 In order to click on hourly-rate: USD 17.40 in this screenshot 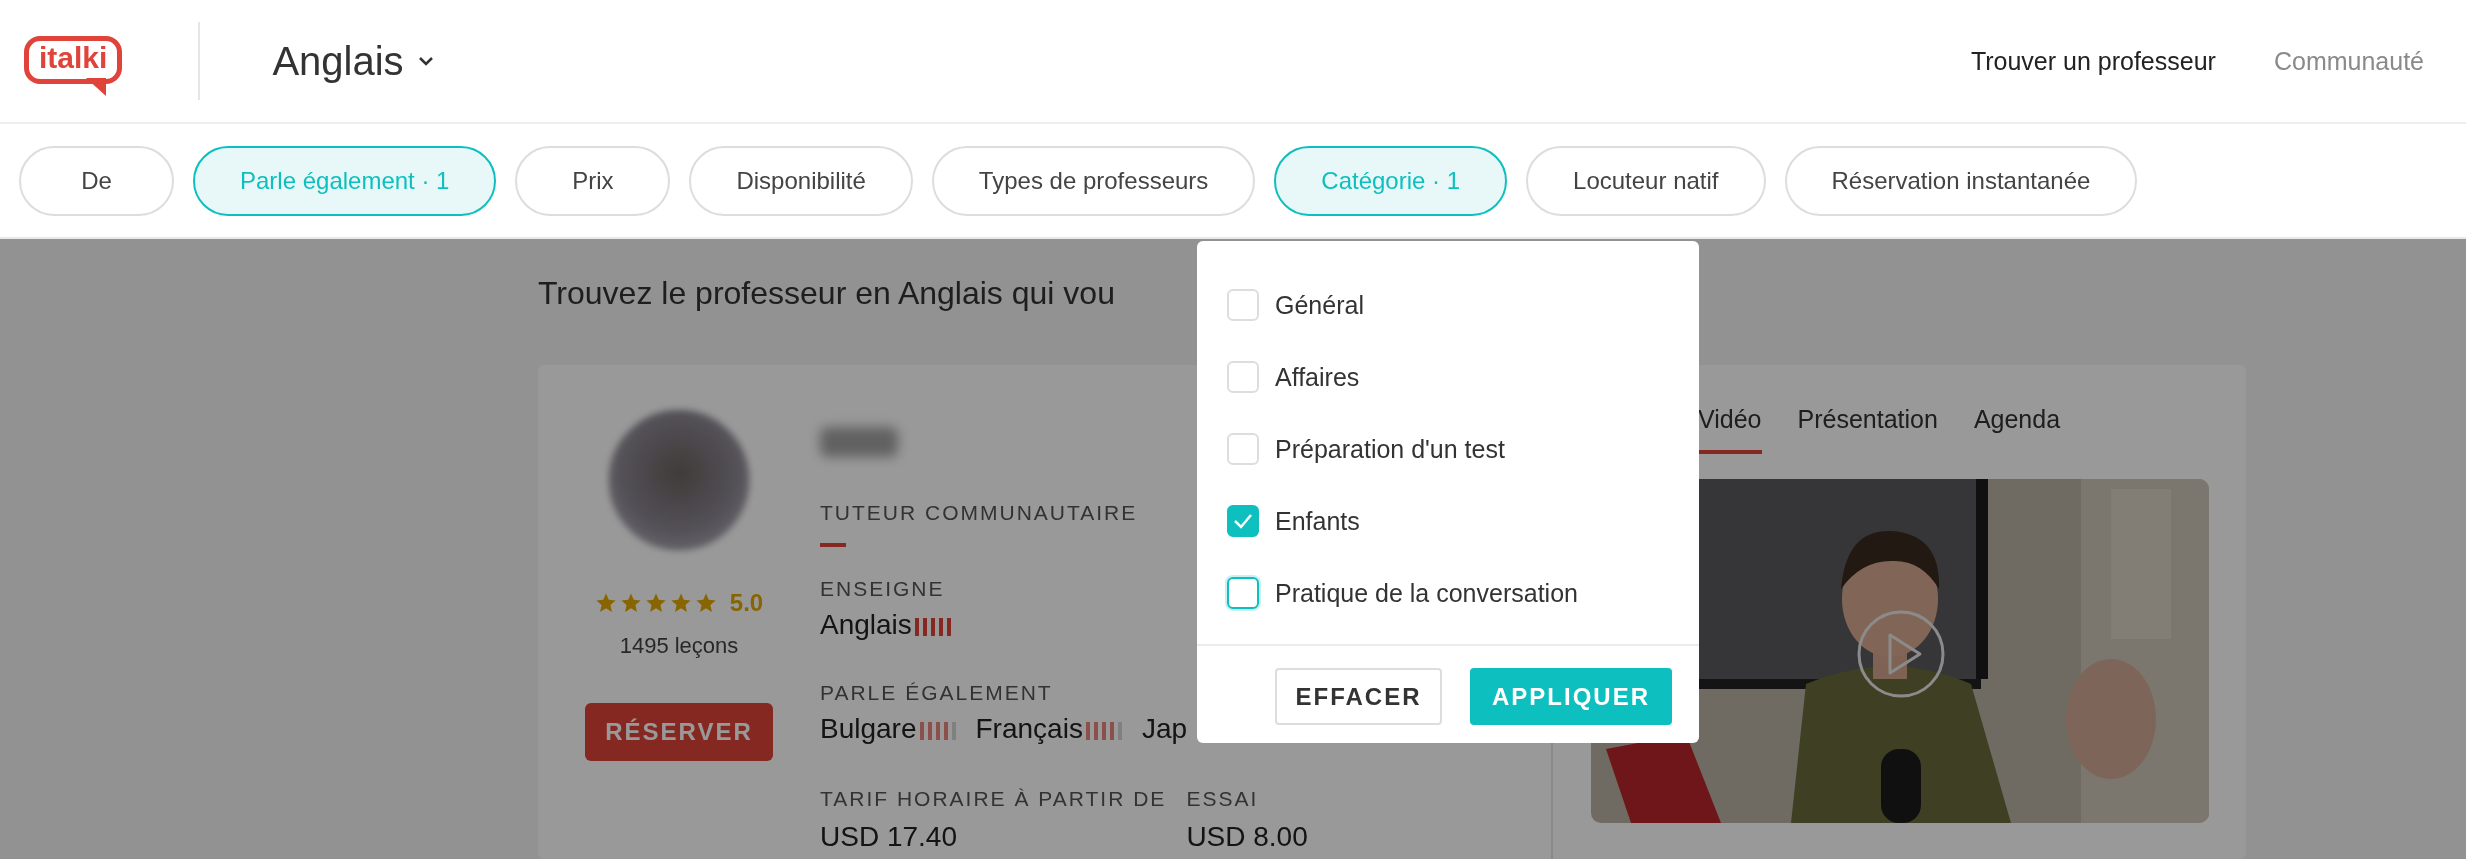, I will do `click(889, 837)`.